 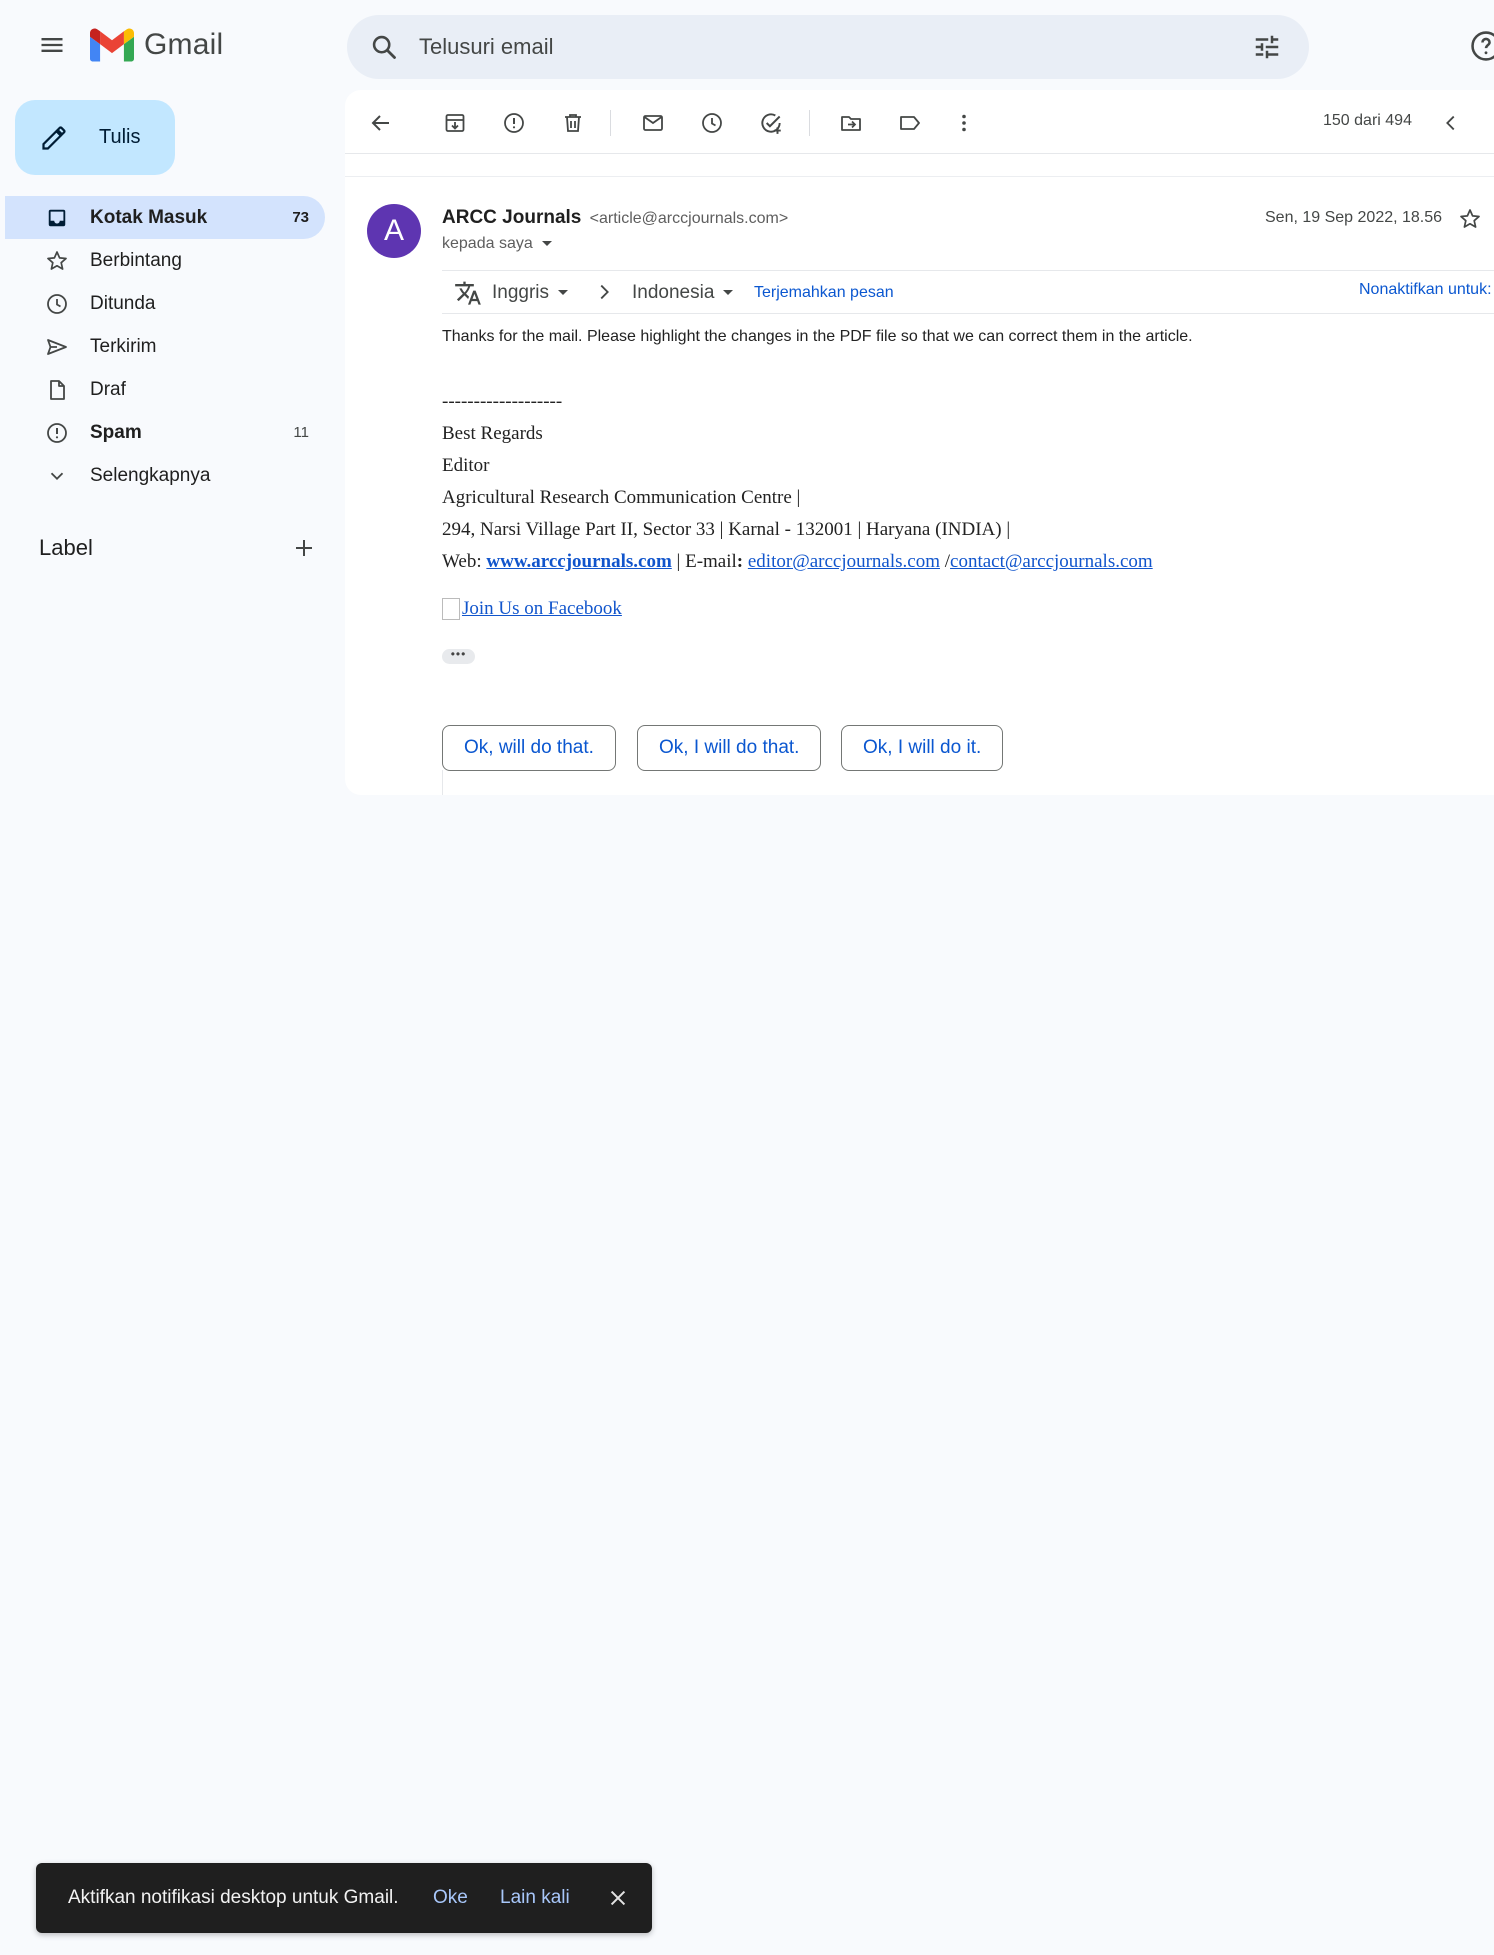 What do you see at coordinates (165, 432) in the screenshot?
I see `sidebar-item-spam: Spam 11` at bounding box center [165, 432].